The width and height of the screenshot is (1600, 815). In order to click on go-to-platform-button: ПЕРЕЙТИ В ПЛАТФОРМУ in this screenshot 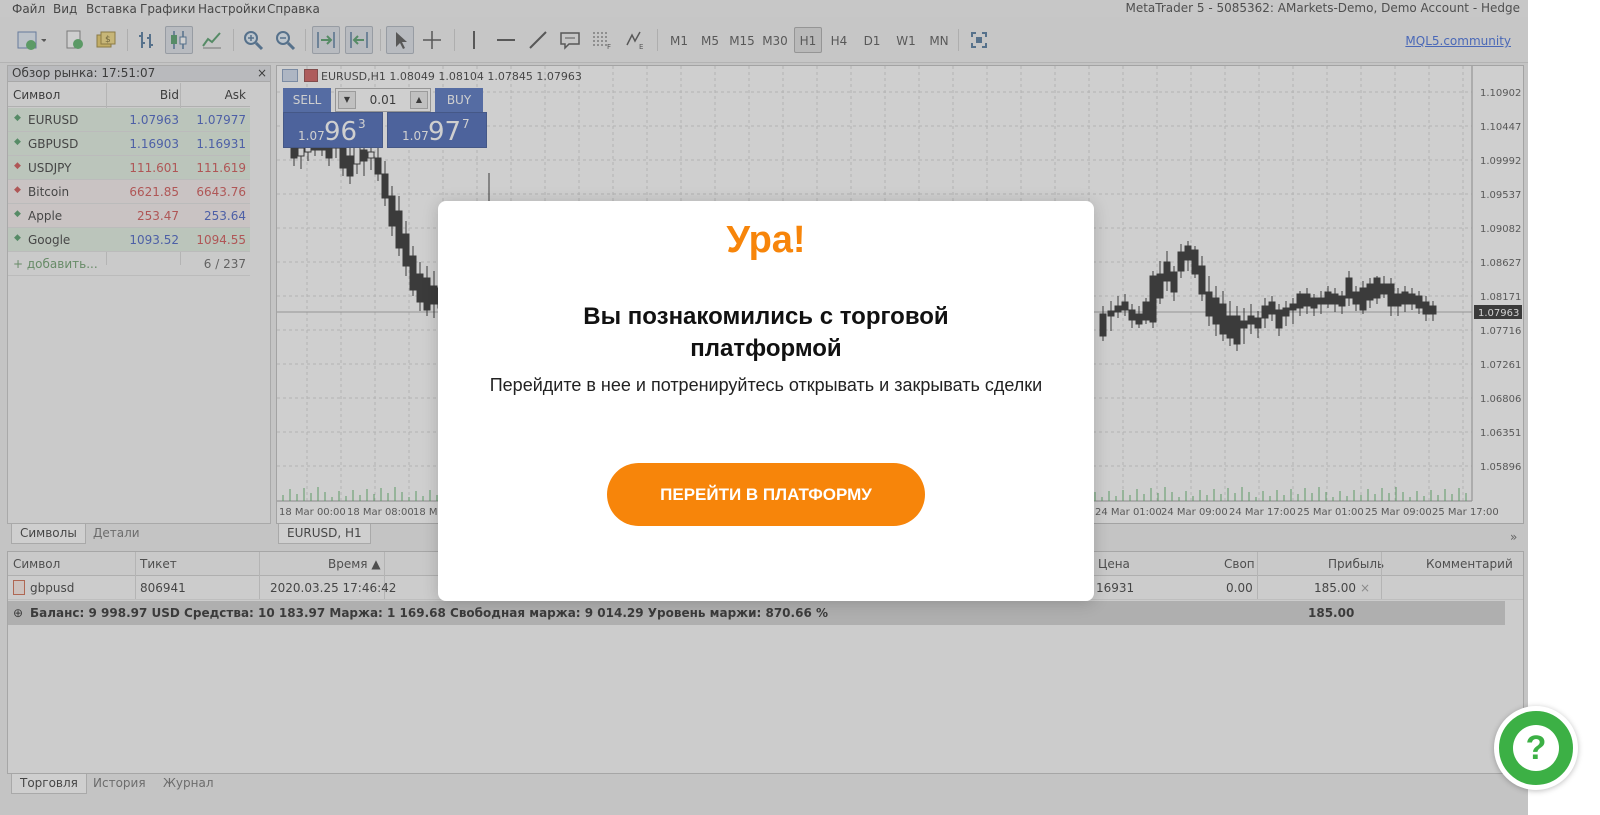, I will do `click(766, 494)`.